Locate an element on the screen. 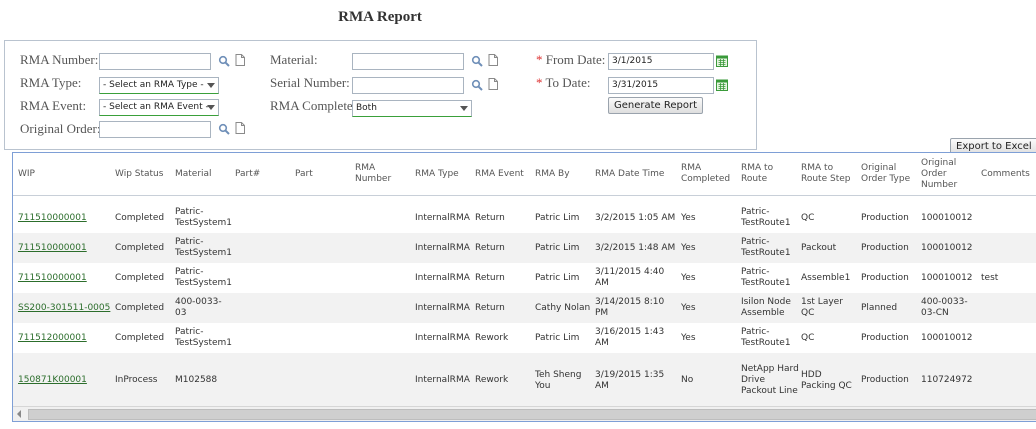 This screenshot has height=429, width=1036. column-header-wip-status: Wip Status is located at coordinates (144, 174).